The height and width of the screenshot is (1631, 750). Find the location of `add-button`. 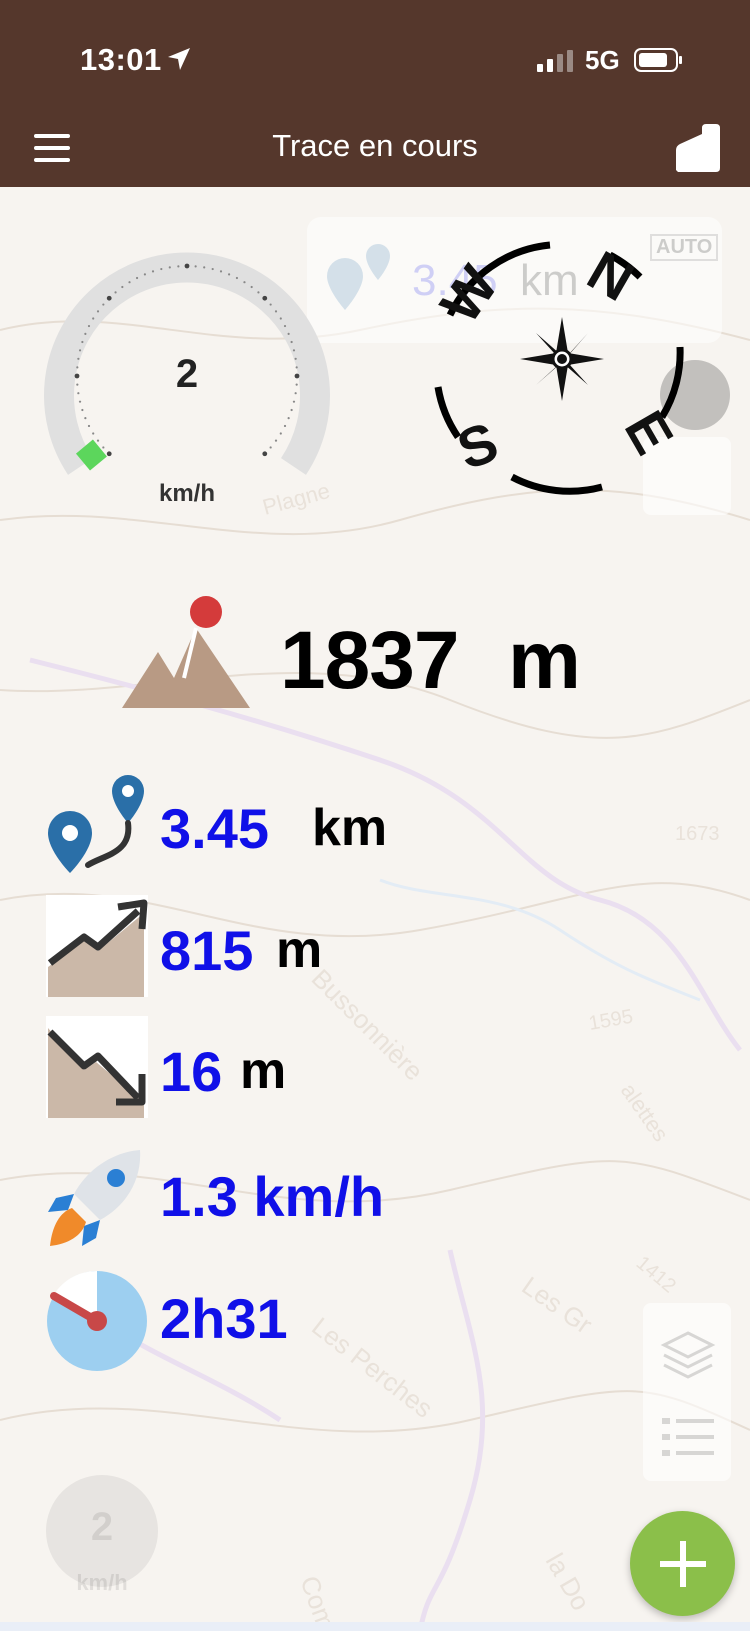

add-button is located at coordinates (682, 1563).